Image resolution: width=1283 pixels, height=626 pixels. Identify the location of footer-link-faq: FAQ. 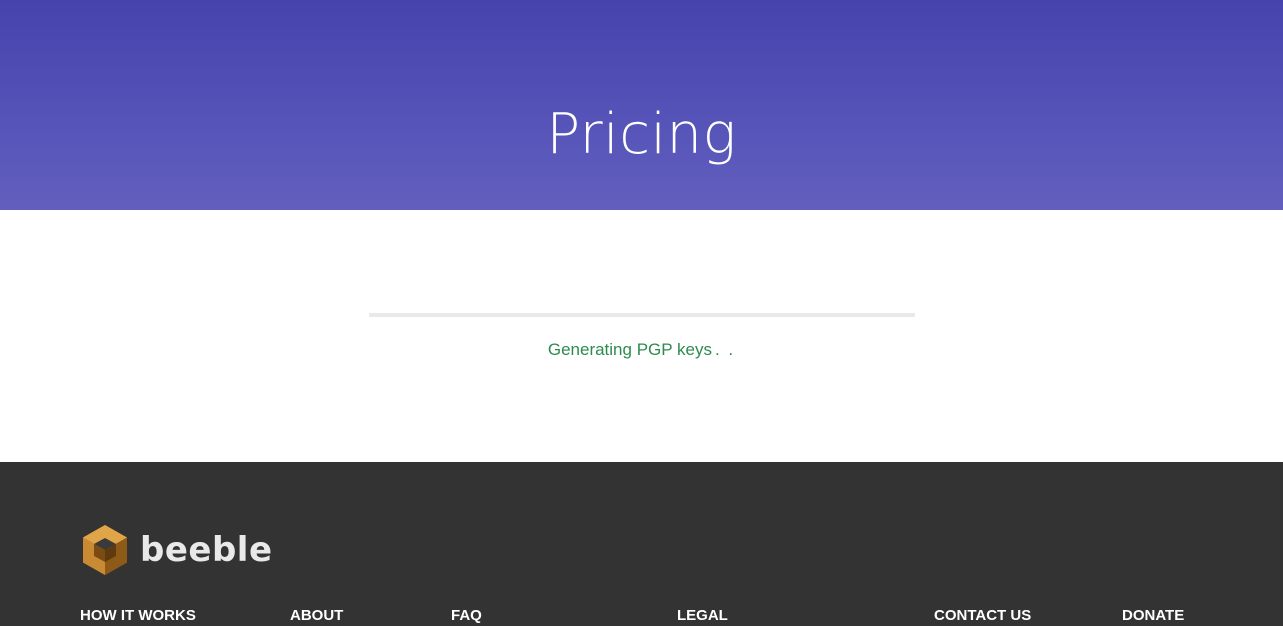
(466, 616).